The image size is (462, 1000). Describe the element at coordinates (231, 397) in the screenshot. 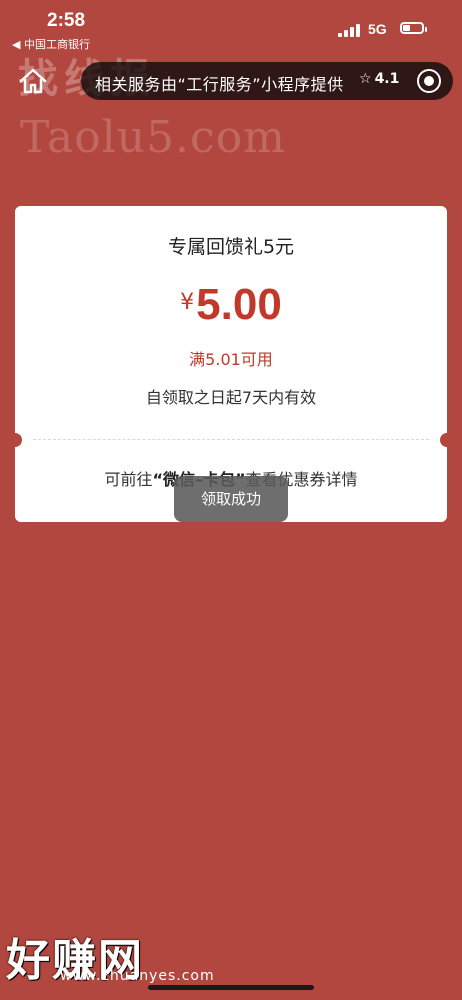

I see `coupon-validity: 自领取之日起7天内有效` at that location.